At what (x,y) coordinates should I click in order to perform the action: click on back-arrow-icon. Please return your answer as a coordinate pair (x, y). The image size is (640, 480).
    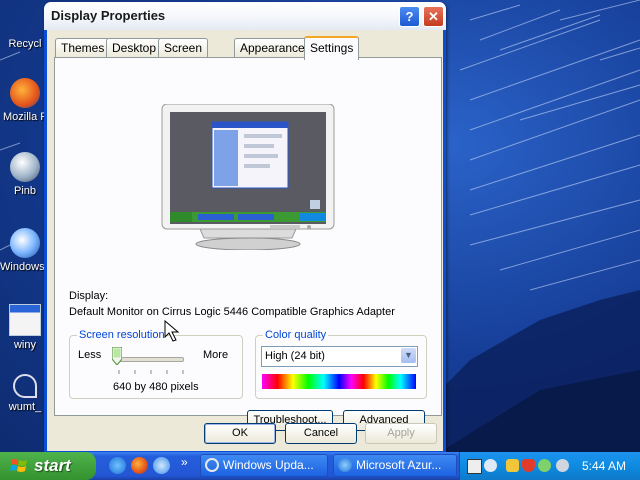
    Looking at the image, I should click on (490, 465).